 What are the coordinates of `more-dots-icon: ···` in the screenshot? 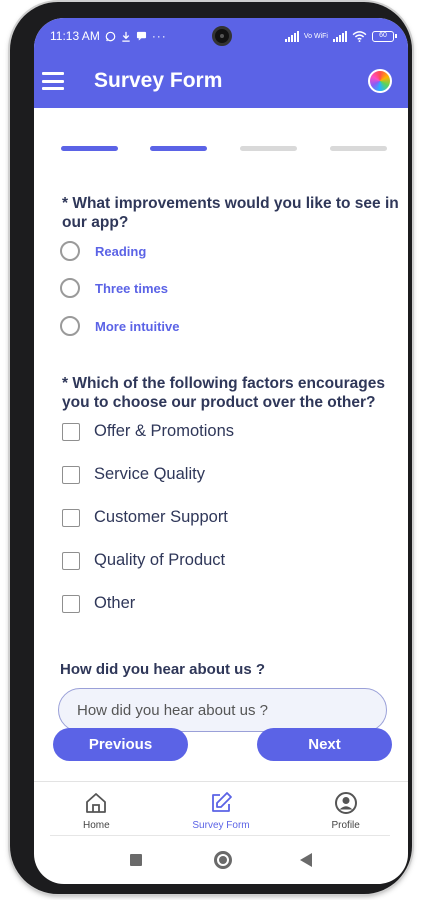 It's located at (159, 36).